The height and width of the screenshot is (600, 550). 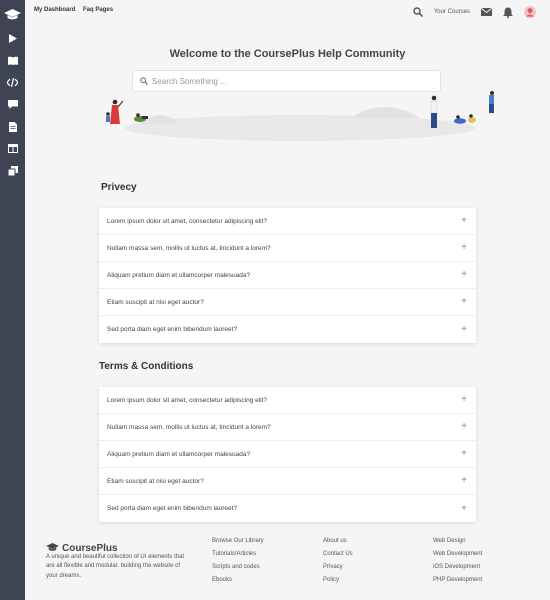 What do you see at coordinates (292, 81) in the screenshot?
I see `search-input` at bounding box center [292, 81].